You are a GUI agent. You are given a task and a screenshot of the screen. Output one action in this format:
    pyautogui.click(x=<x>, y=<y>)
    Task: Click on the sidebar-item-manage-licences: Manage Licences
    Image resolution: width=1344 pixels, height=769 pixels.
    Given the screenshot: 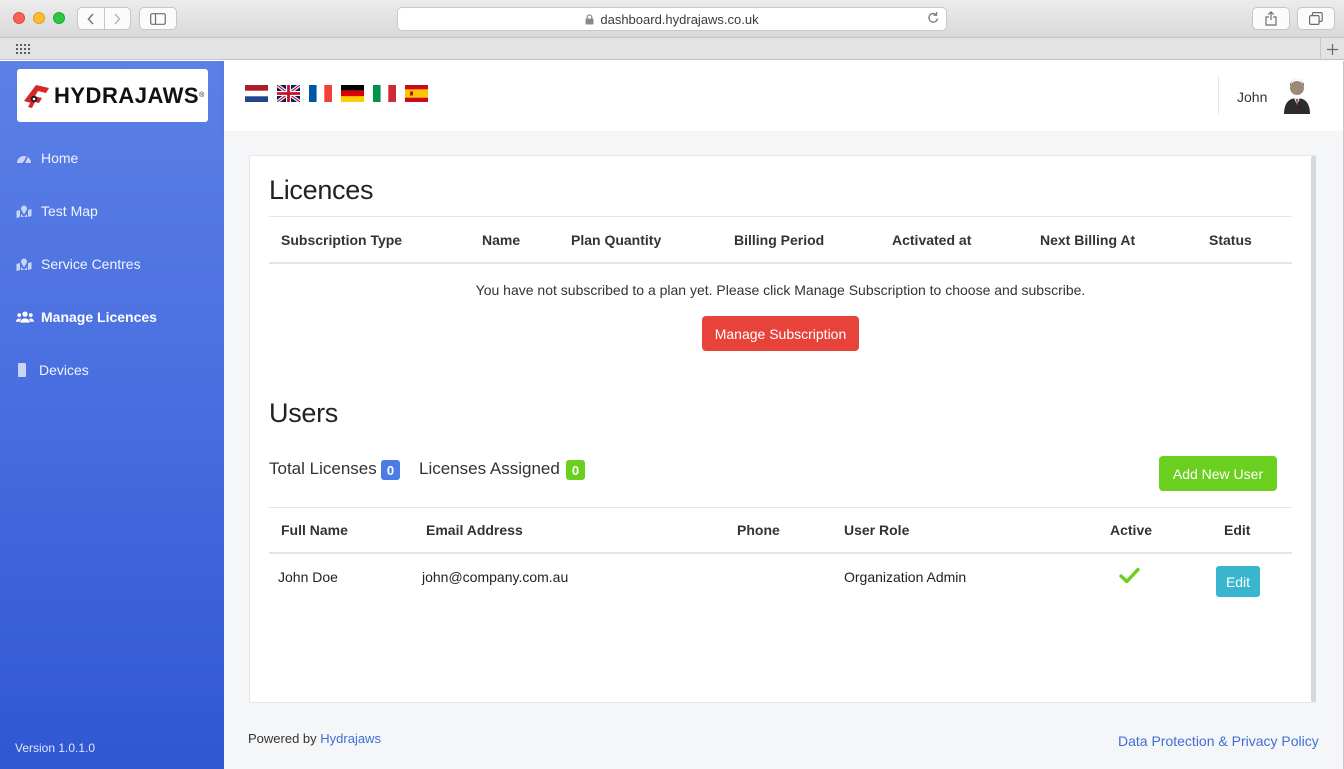 What is the action you would take?
    pyautogui.click(x=86, y=317)
    